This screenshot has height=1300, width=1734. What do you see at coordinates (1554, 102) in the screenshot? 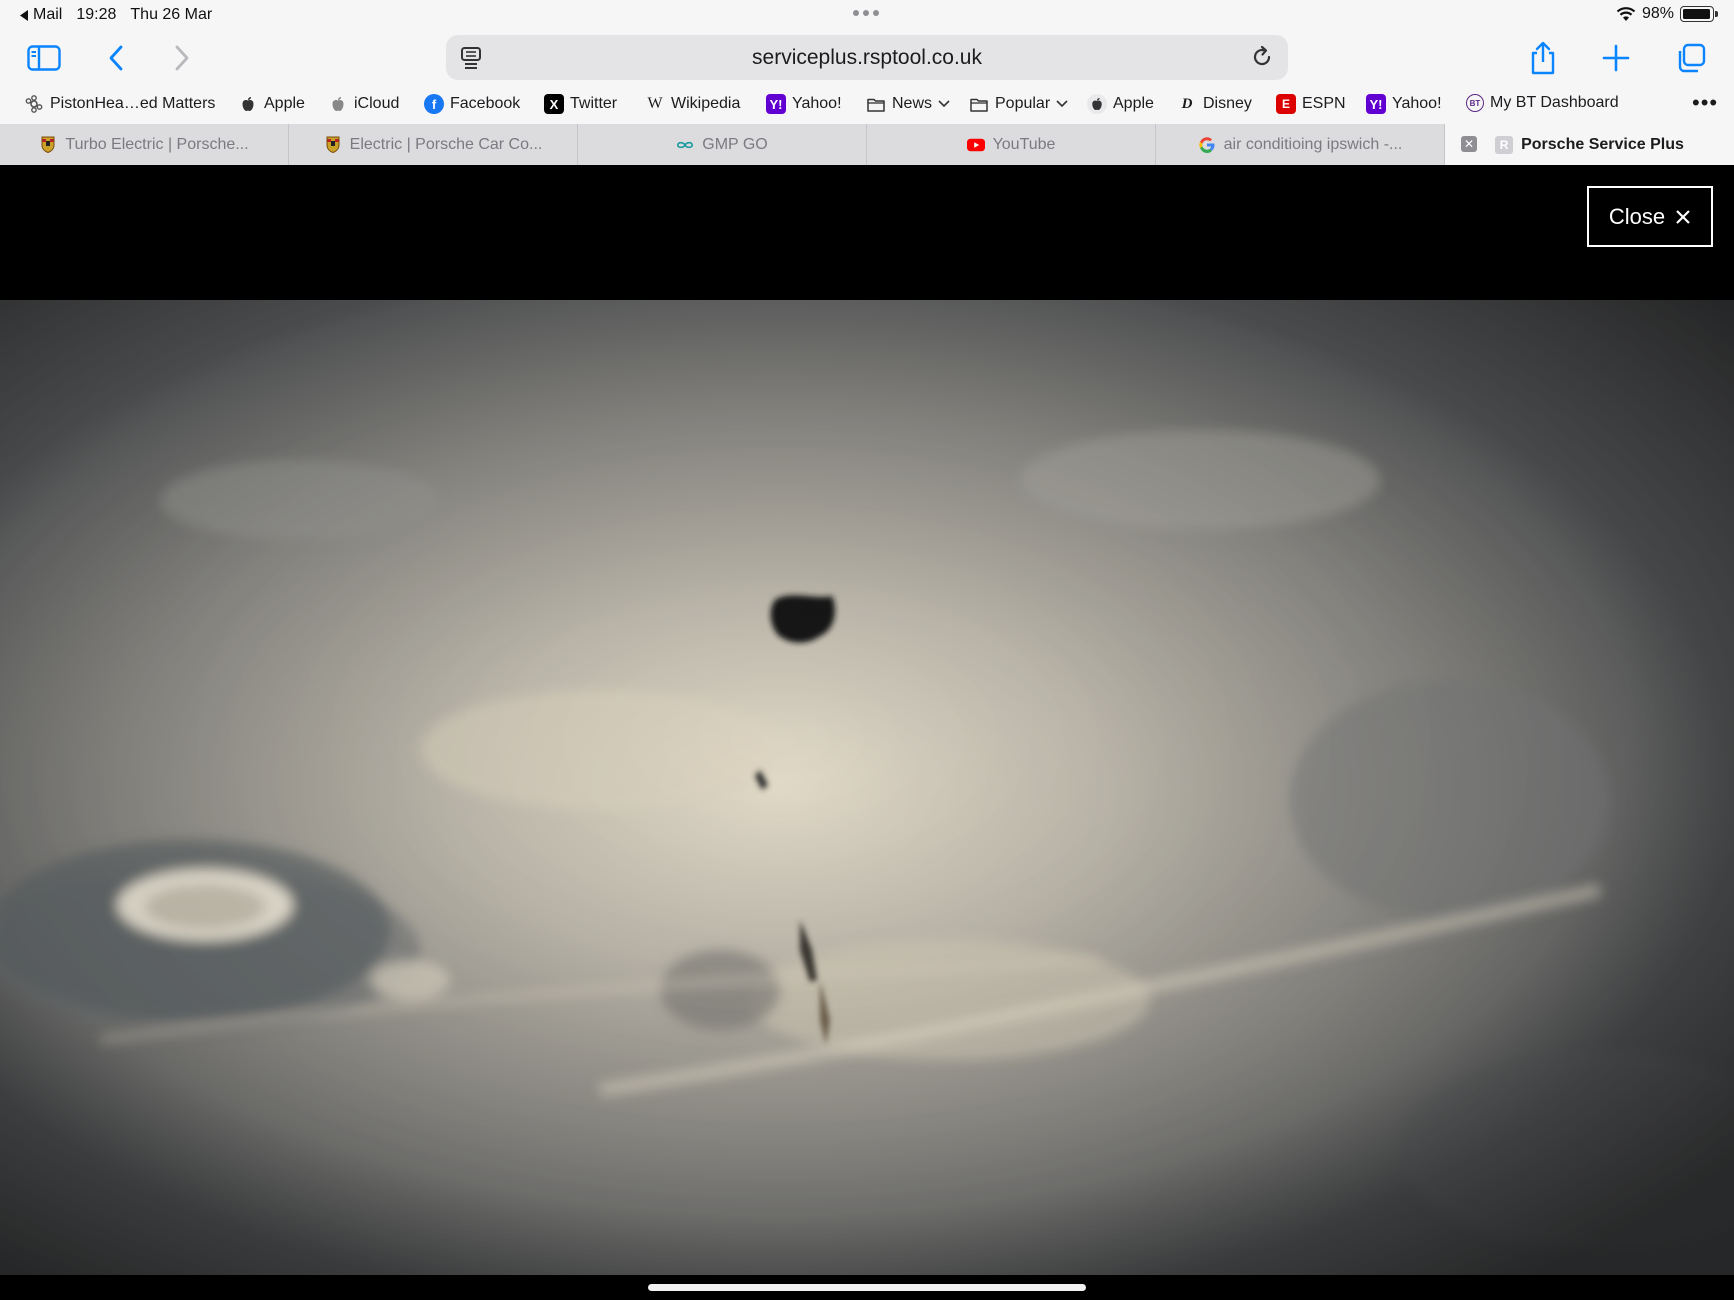
I see `favorite-label: My BT Dashboard` at bounding box center [1554, 102].